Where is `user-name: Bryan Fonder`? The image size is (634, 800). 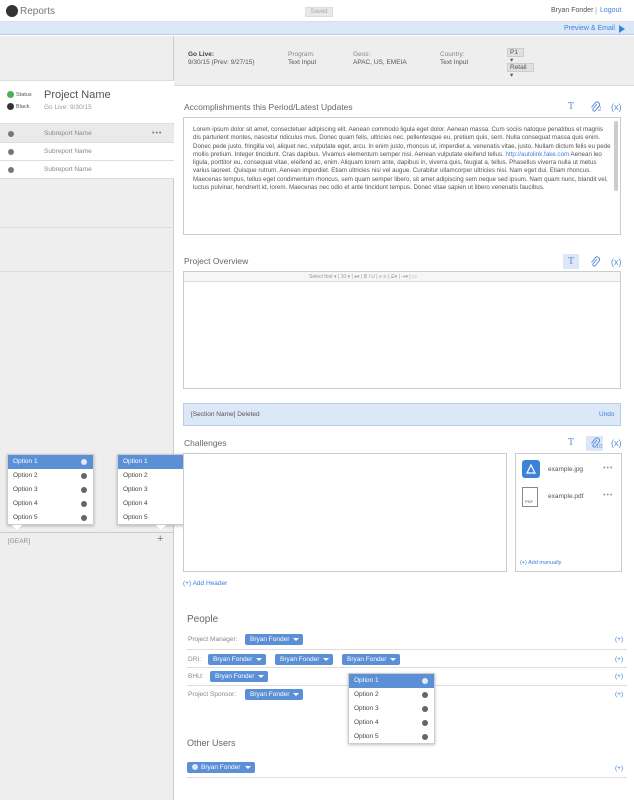 user-name: Bryan Fonder is located at coordinates (572, 10).